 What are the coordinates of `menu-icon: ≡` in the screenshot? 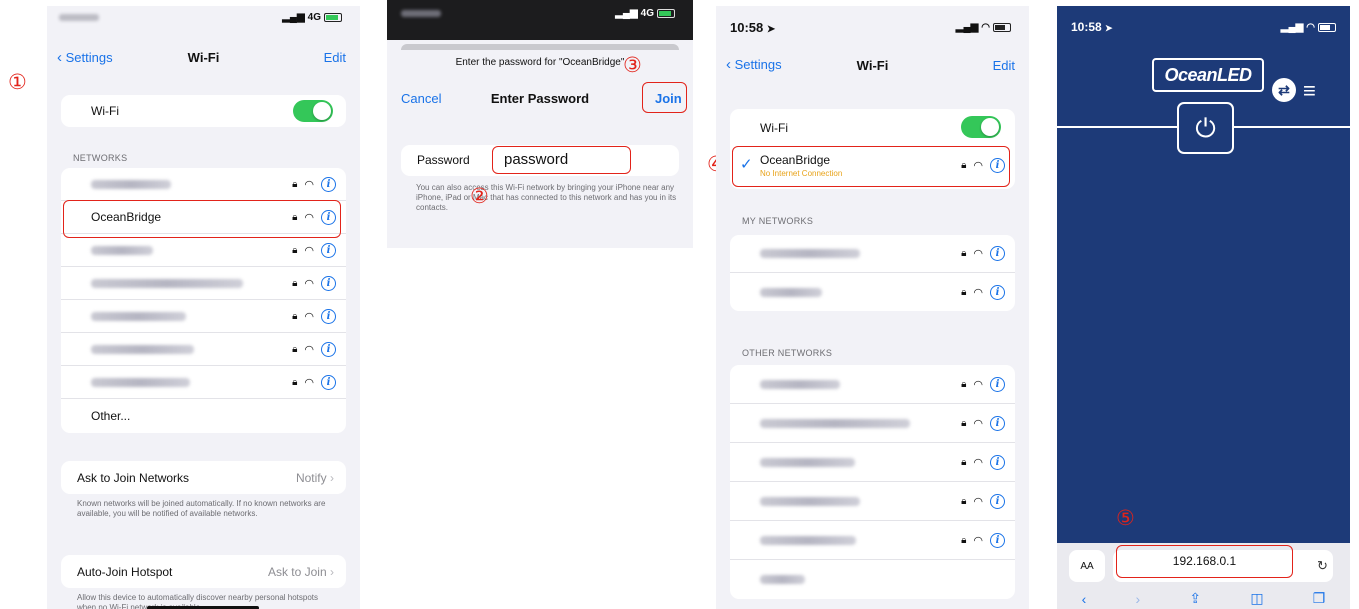 It's located at (1309, 91).